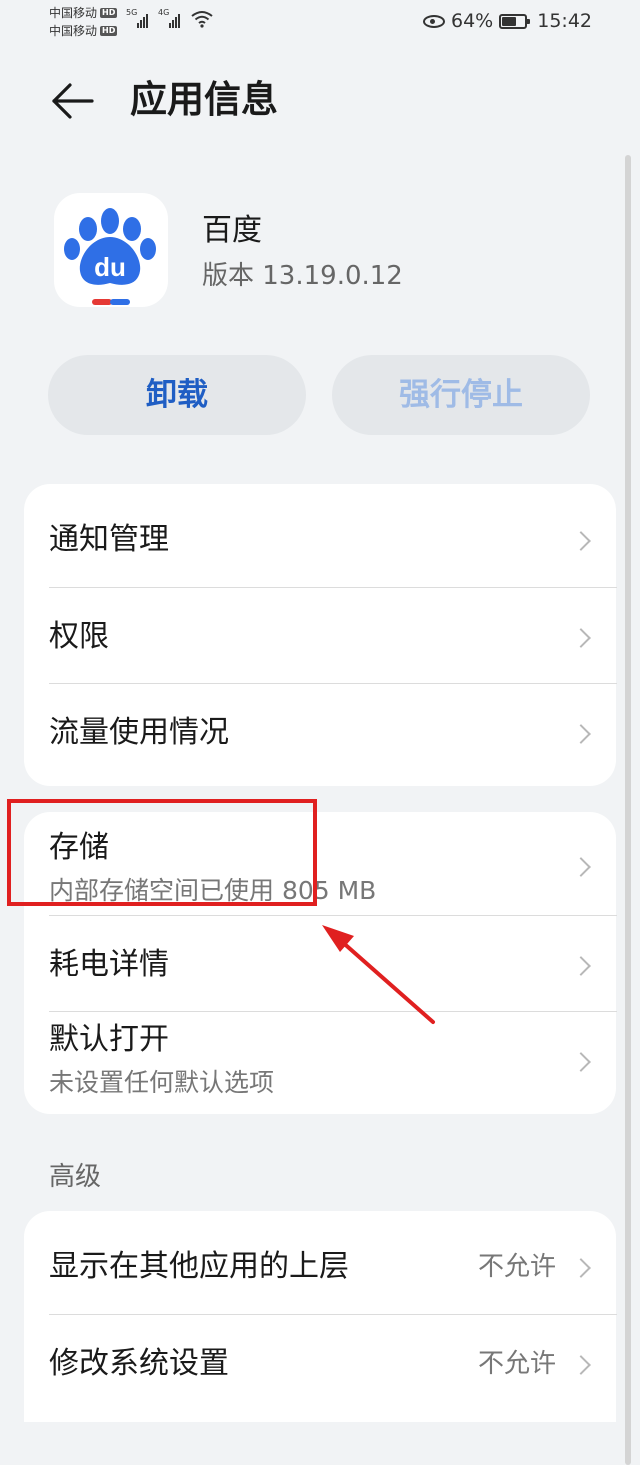 This screenshot has width=640, height=1465. I want to click on baidu-logo-text: du, so click(110, 267).